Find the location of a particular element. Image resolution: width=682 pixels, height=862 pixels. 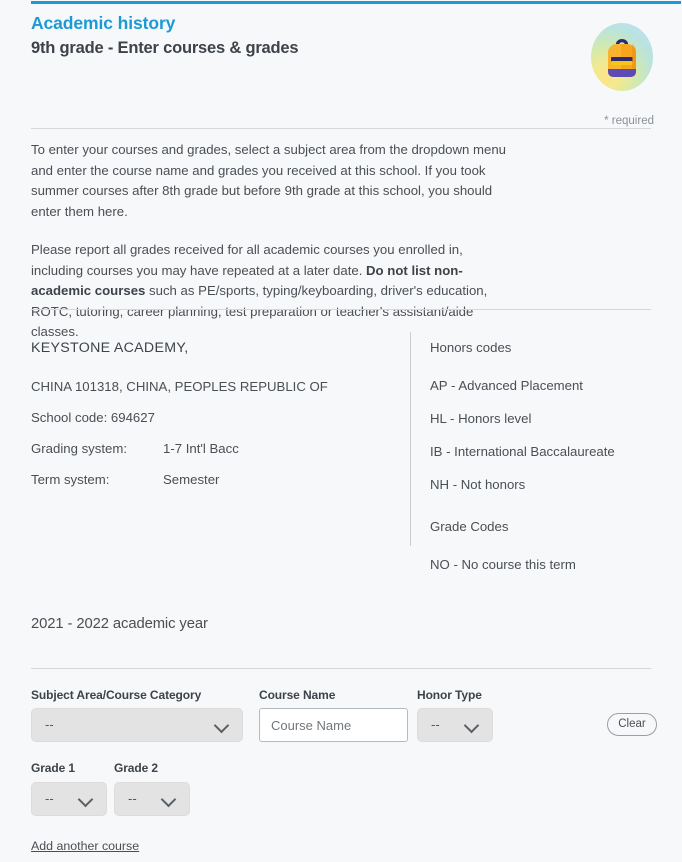

divider-form is located at coordinates (341, 668).